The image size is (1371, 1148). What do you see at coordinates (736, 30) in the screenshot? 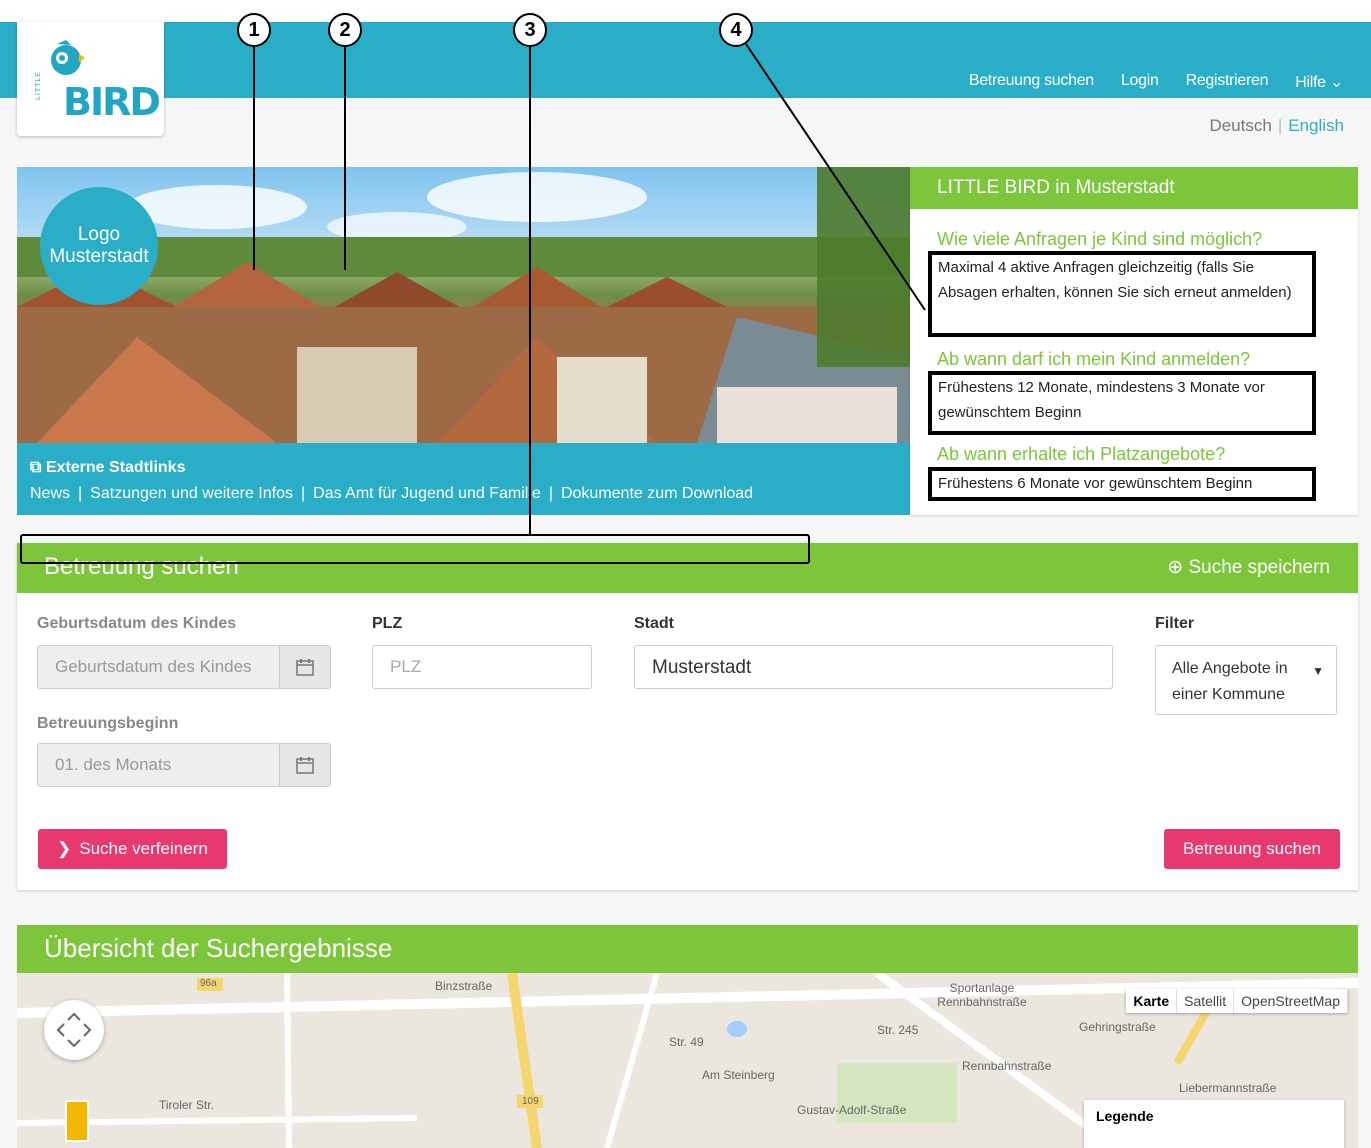
I see `annotation-callout-4: 4` at bounding box center [736, 30].